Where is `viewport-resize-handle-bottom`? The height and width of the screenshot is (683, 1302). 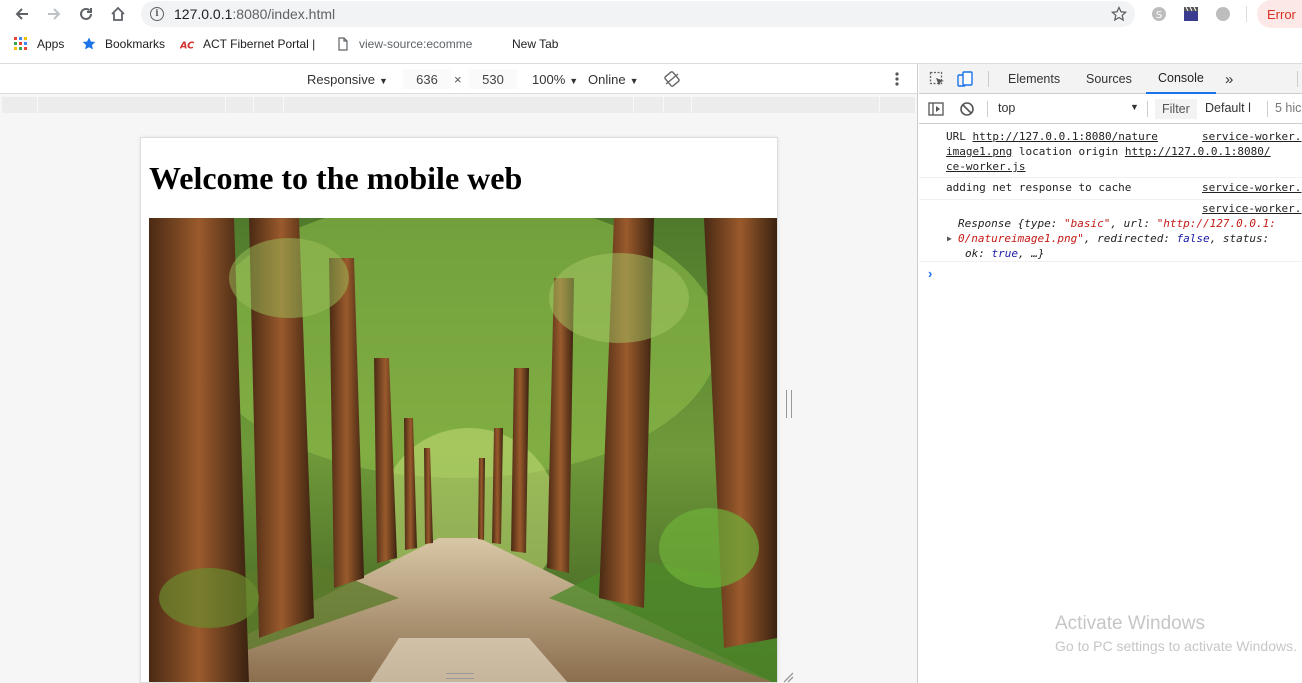
viewport-resize-handle-bottom is located at coordinates (460, 676).